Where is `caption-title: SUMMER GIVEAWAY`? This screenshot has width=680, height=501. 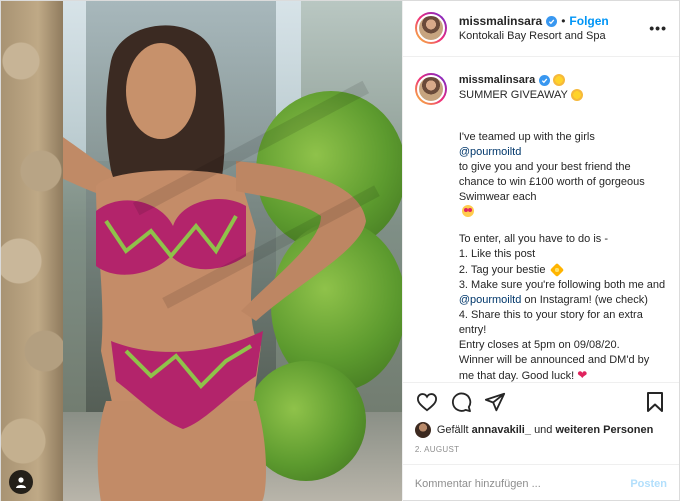
caption-title: SUMMER GIVEAWAY is located at coordinates (513, 94).